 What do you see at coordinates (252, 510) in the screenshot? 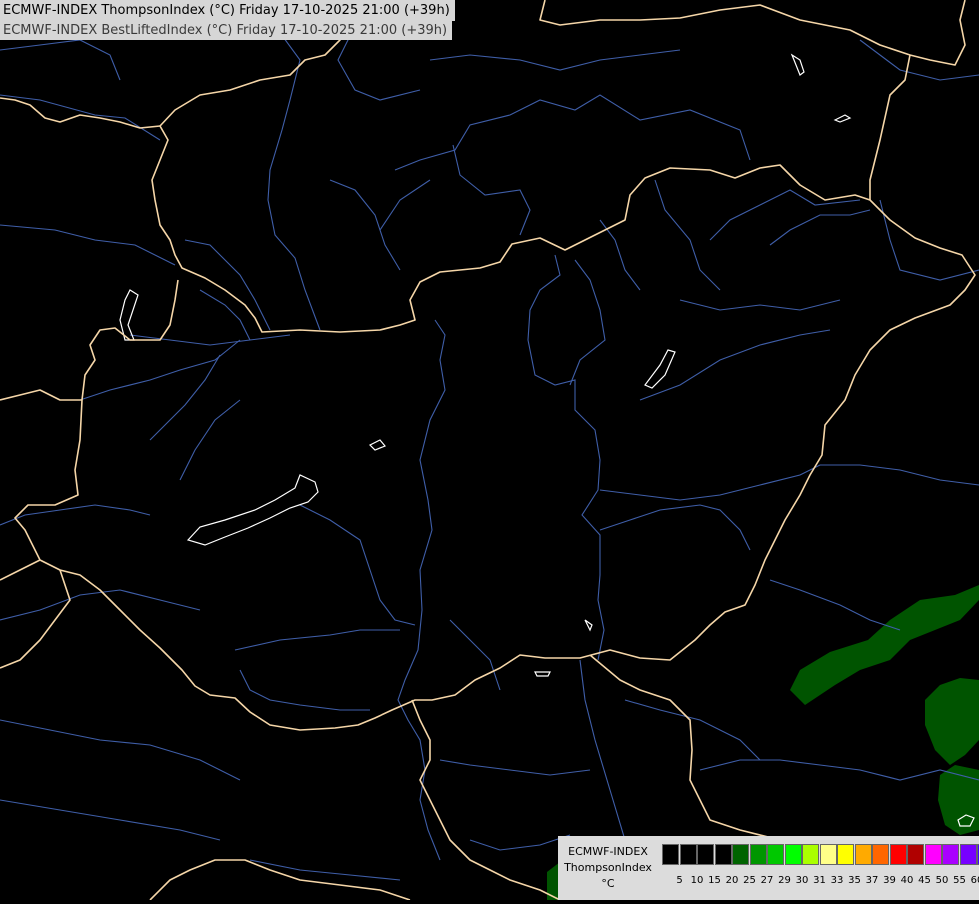
I see `lake-balaton` at bounding box center [252, 510].